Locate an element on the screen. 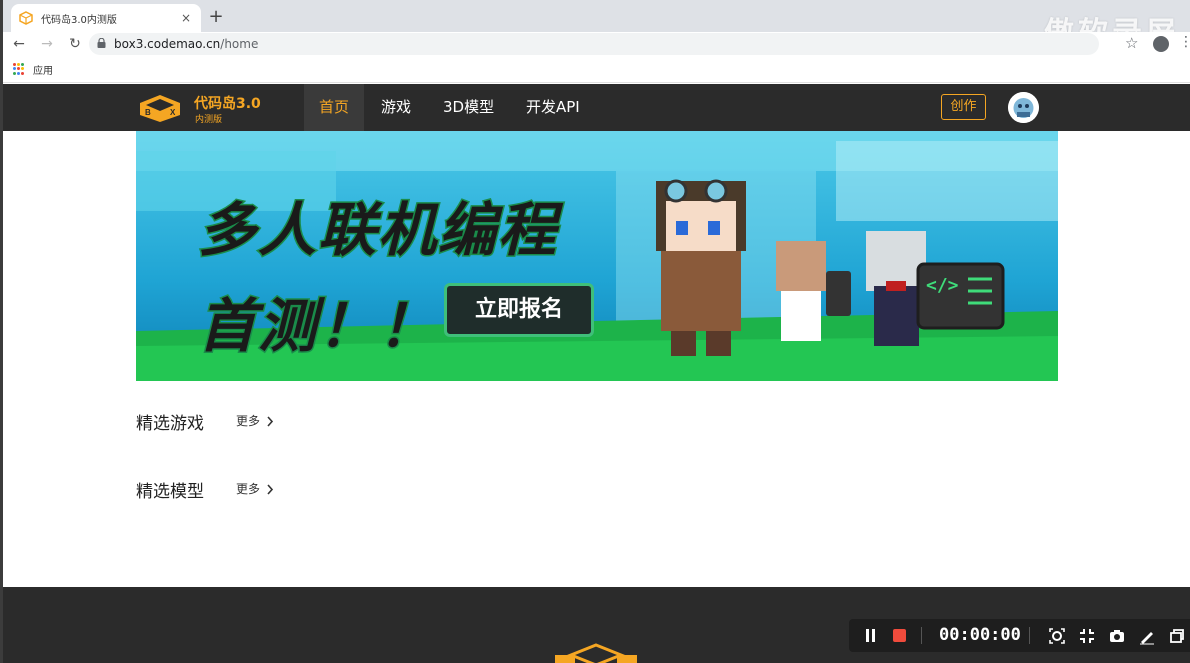  browser-toolbar: ← → ↻ box3.codemao.cn /home ☆ ⋮ is located at coordinates (596, 44).